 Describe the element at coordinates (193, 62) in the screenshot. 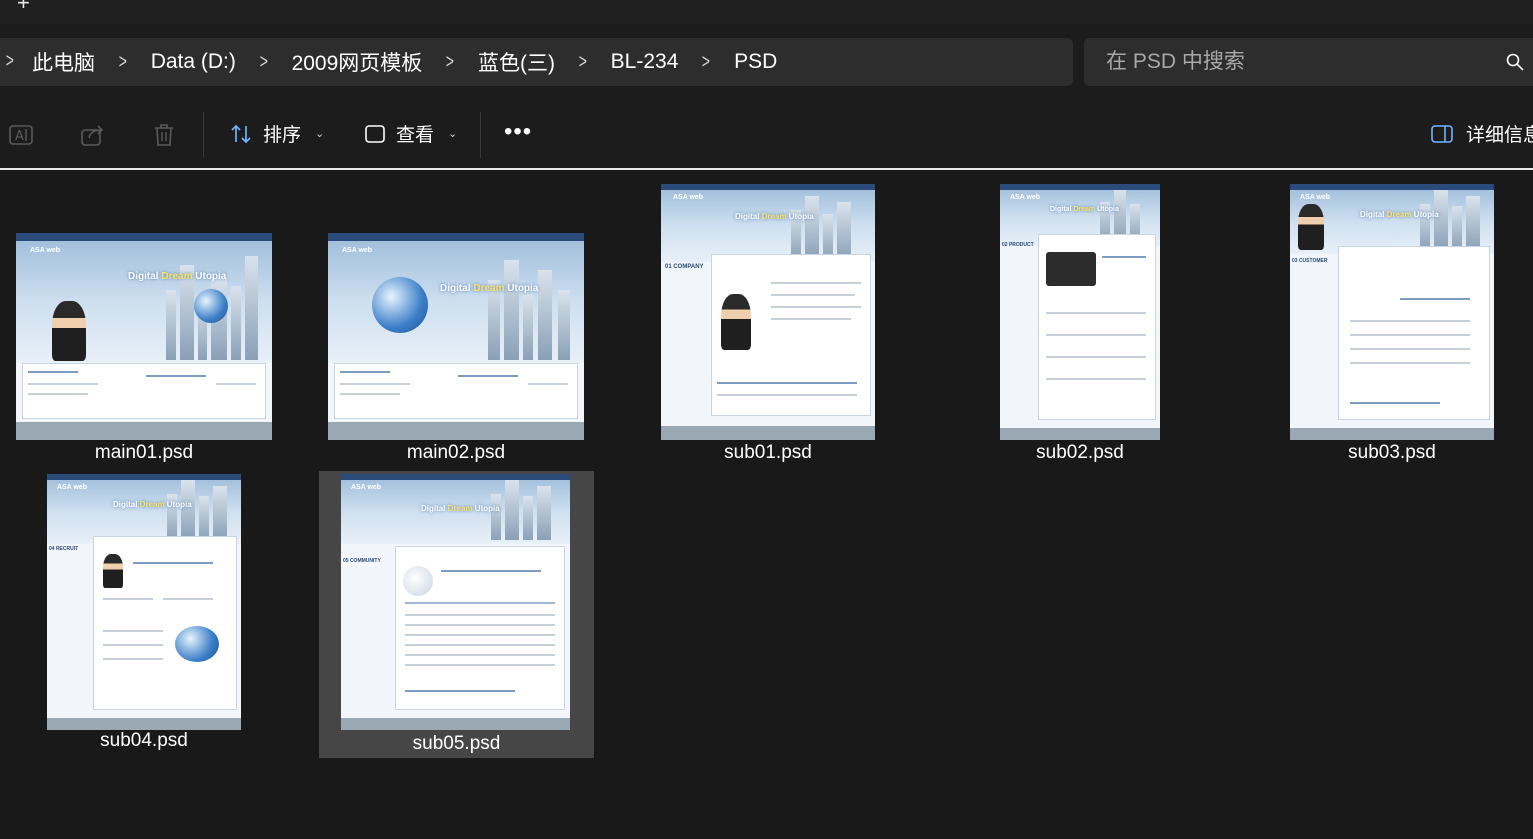

I see `breadcrumb-item-drive: Data (D:)` at that location.